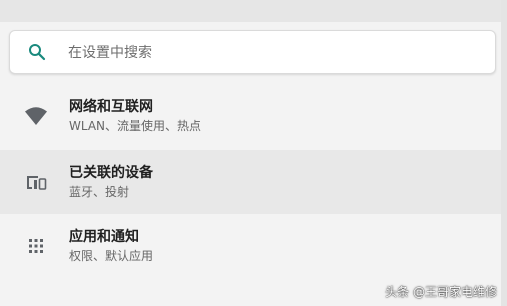  What do you see at coordinates (135, 116) in the screenshot?
I see `settings-item-text: 网络和互联网 WLAN、流量使用、热点` at bounding box center [135, 116].